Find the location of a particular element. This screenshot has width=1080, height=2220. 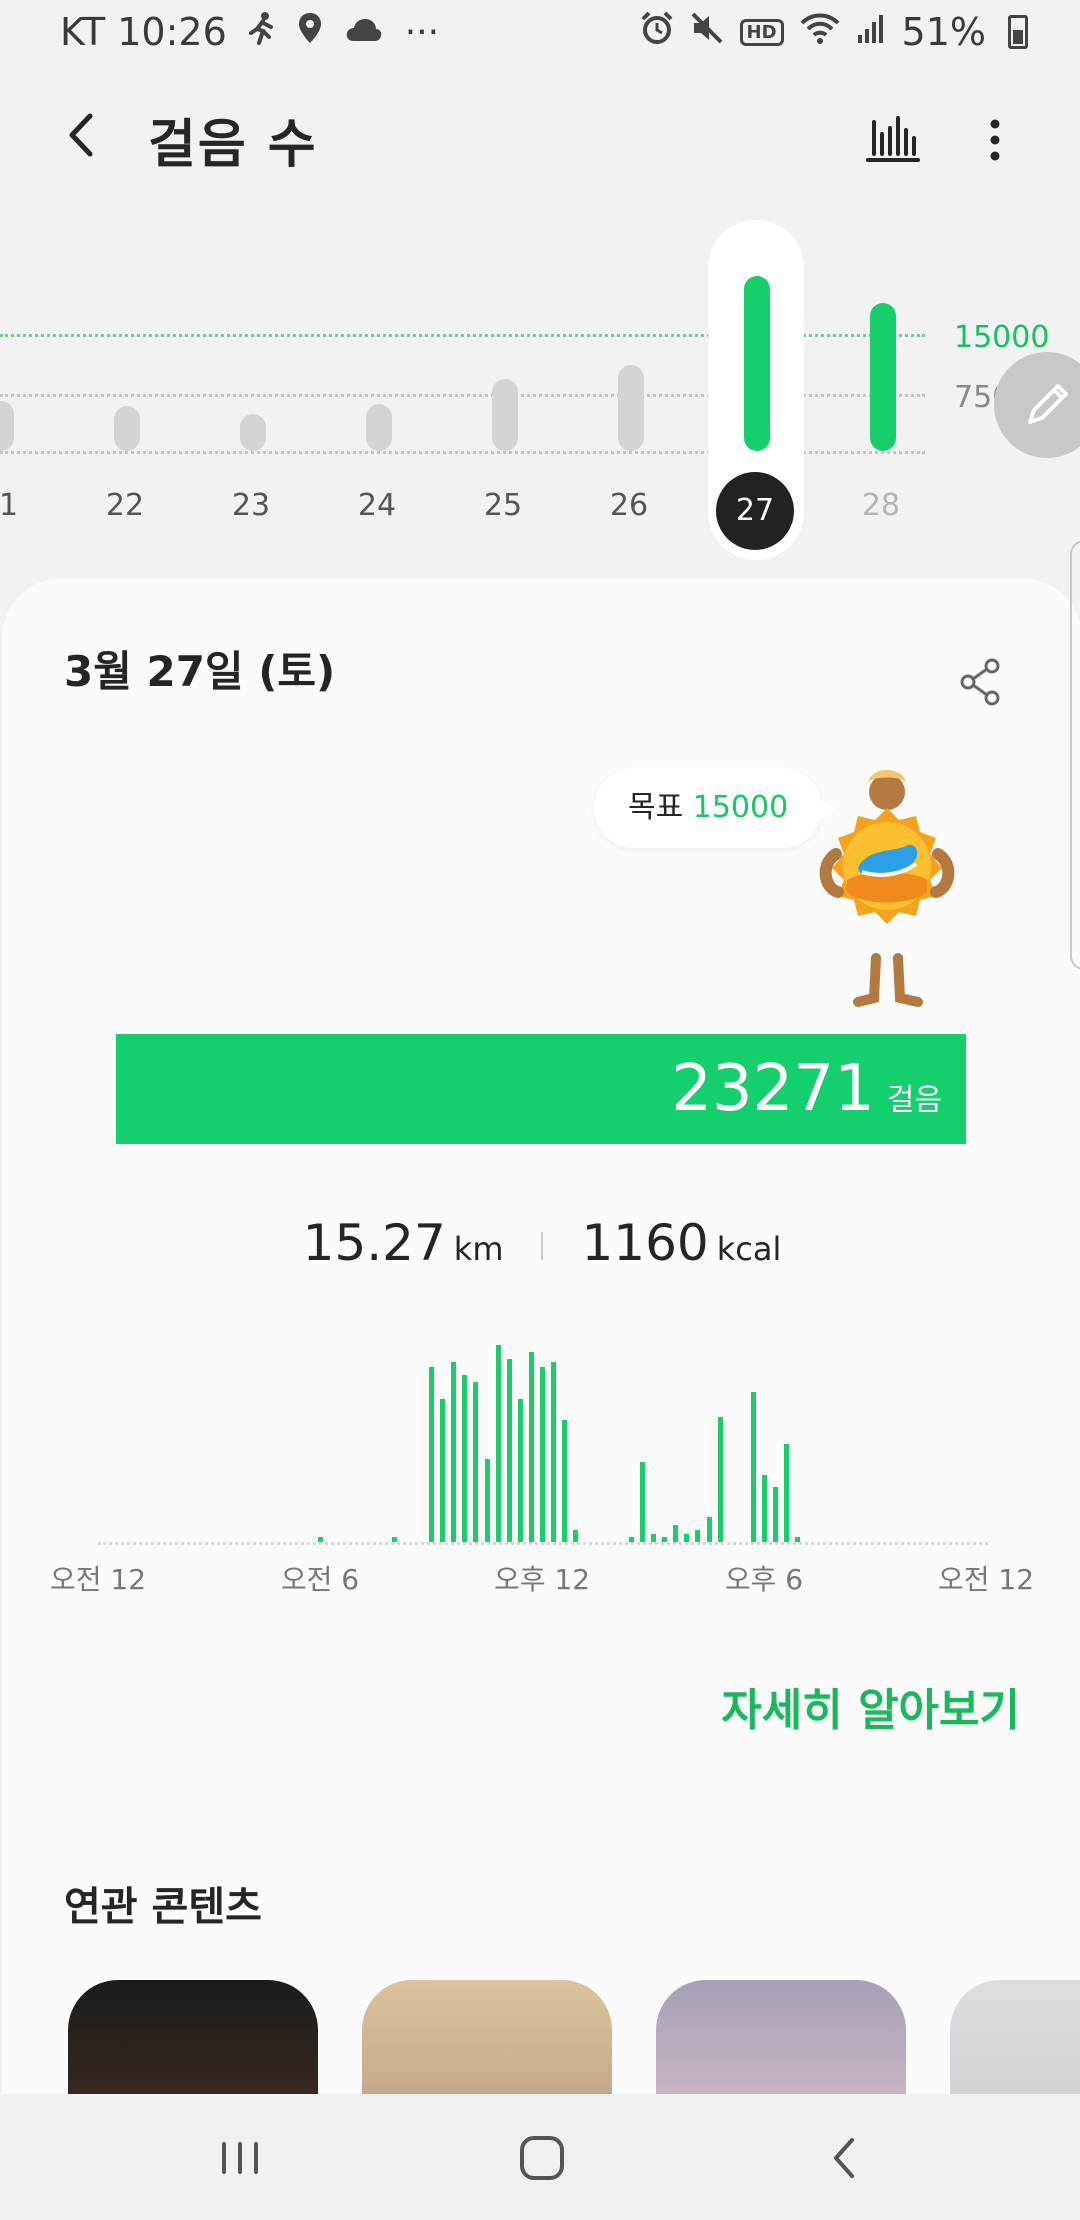

navigation-bar is located at coordinates (540, 2157).